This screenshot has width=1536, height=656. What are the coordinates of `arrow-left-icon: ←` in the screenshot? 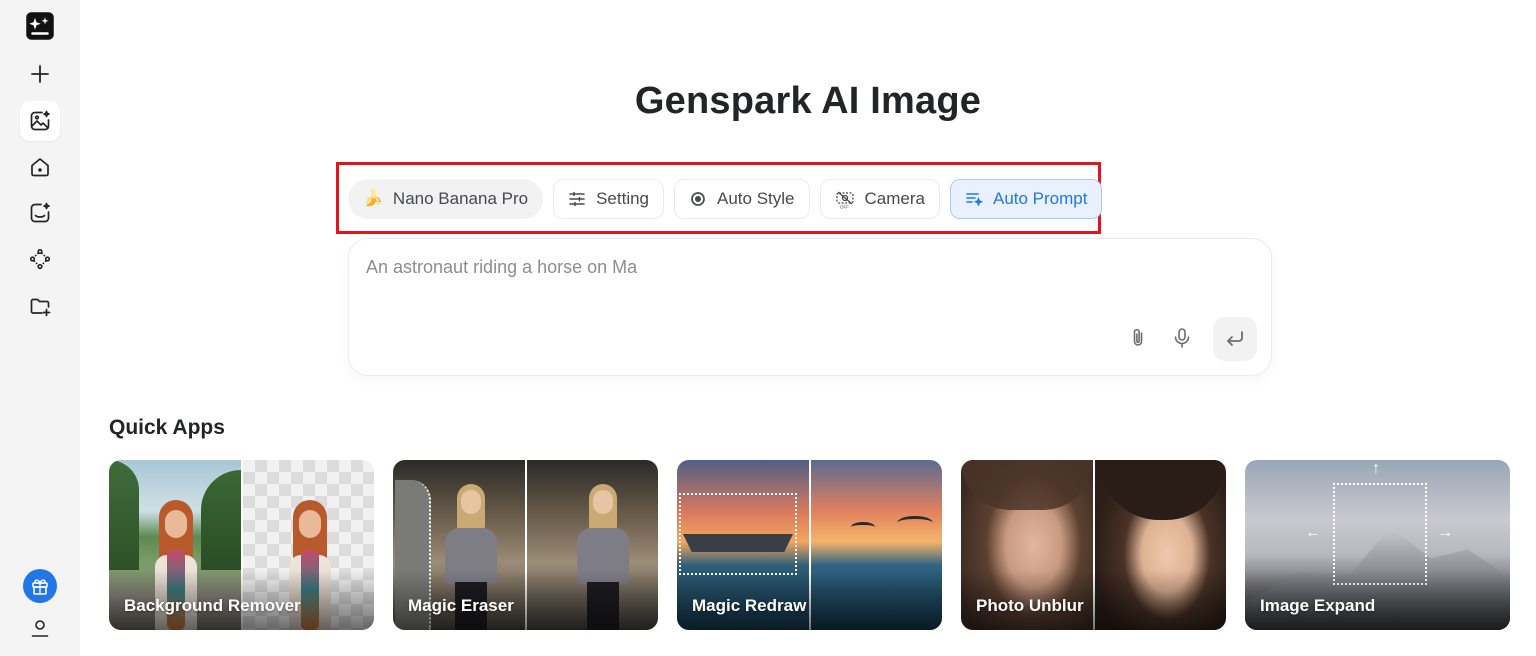 It's located at (1313, 532).